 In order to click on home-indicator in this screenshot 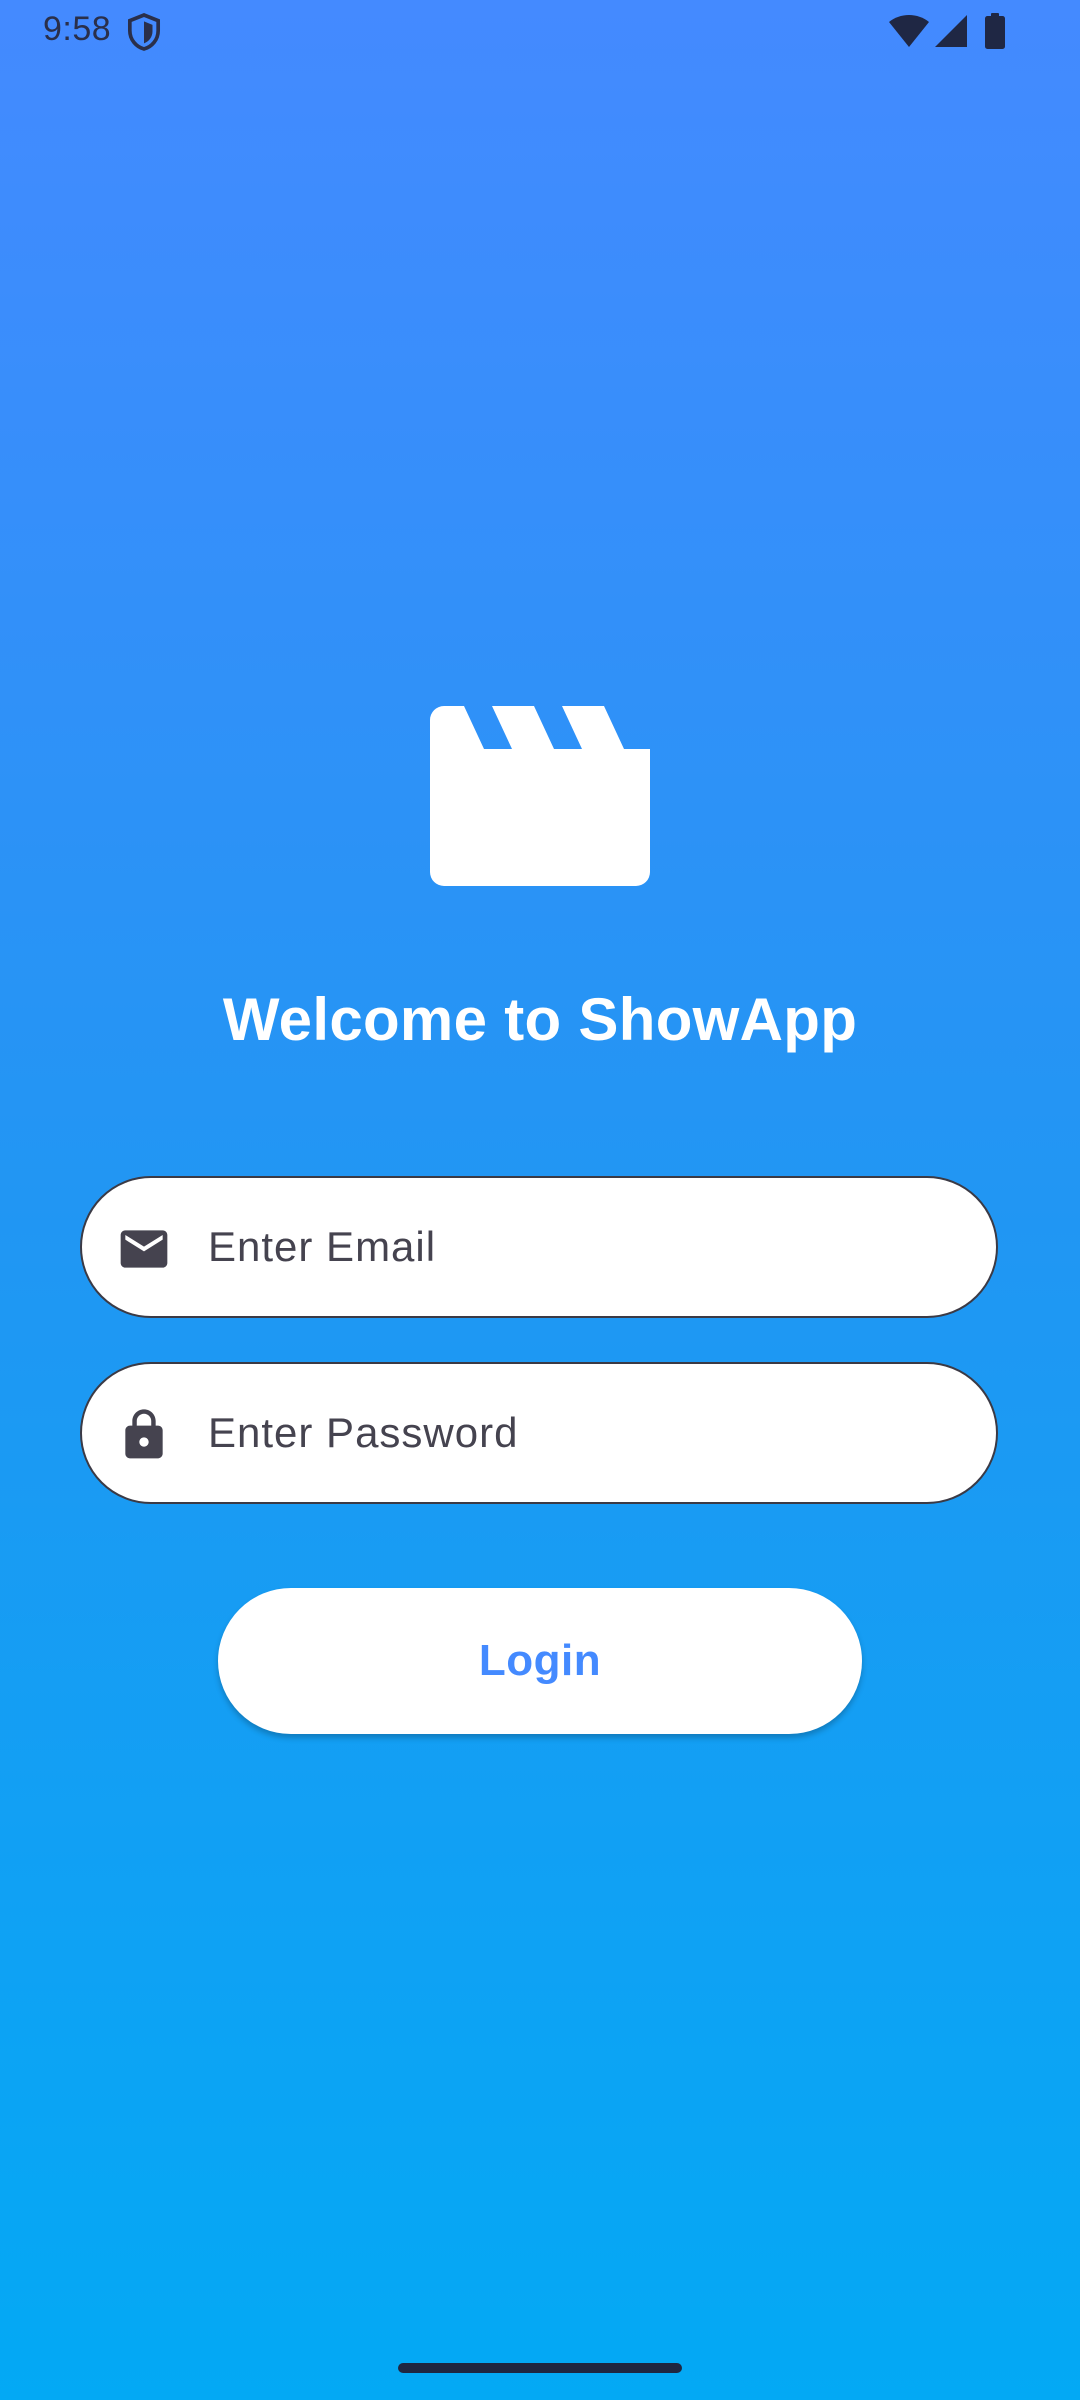, I will do `click(540, 2368)`.